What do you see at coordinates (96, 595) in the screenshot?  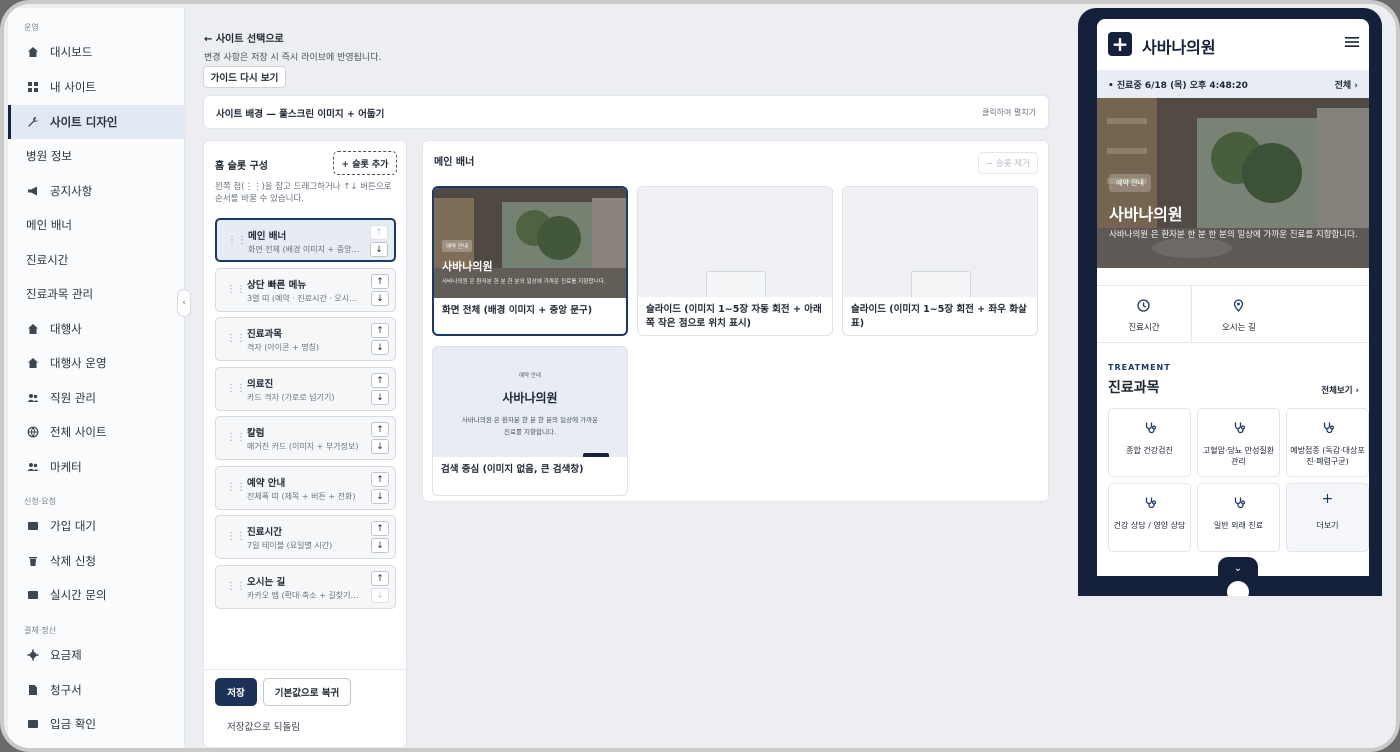 I see `sidebar-item-live-inquiry: 실시간 문의` at bounding box center [96, 595].